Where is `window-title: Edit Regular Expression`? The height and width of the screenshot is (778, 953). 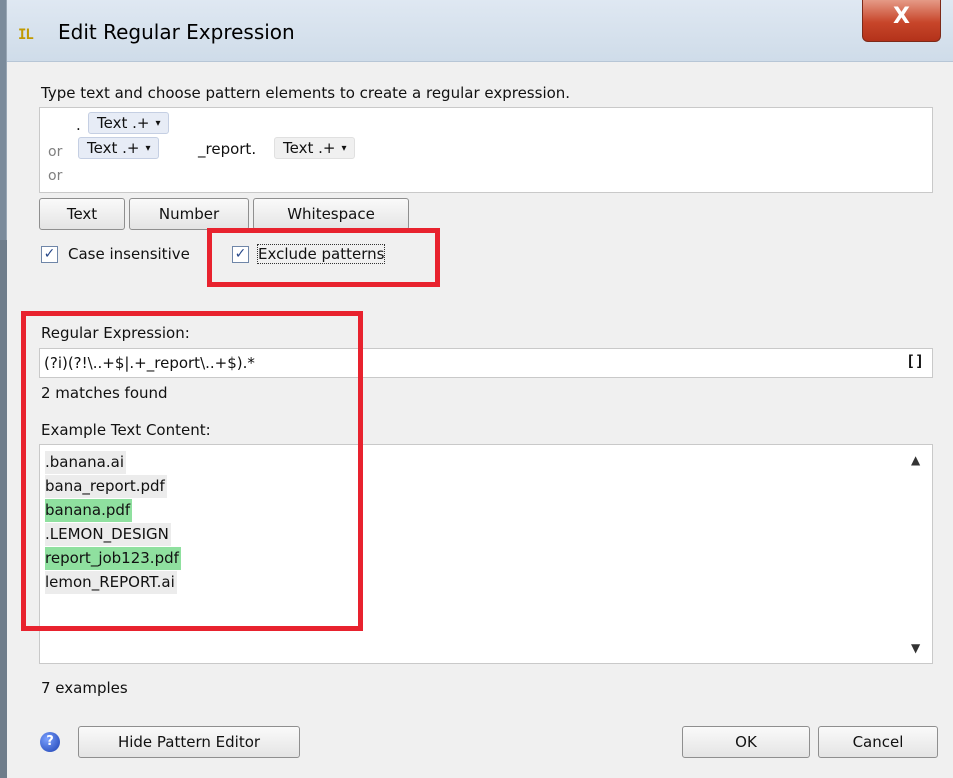 window-title: Edit Regular Expression is located at coordinates (176, 32).